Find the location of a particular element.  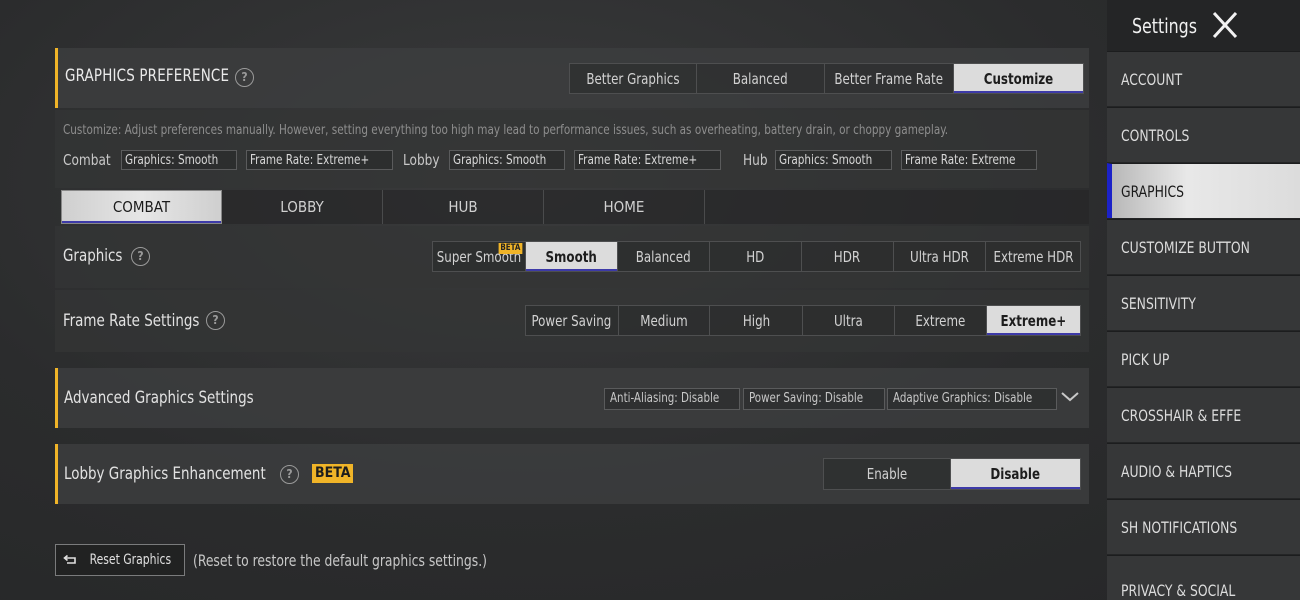

sidebar-item-controls: CONTROLS is located at coordinates (1203, 134).